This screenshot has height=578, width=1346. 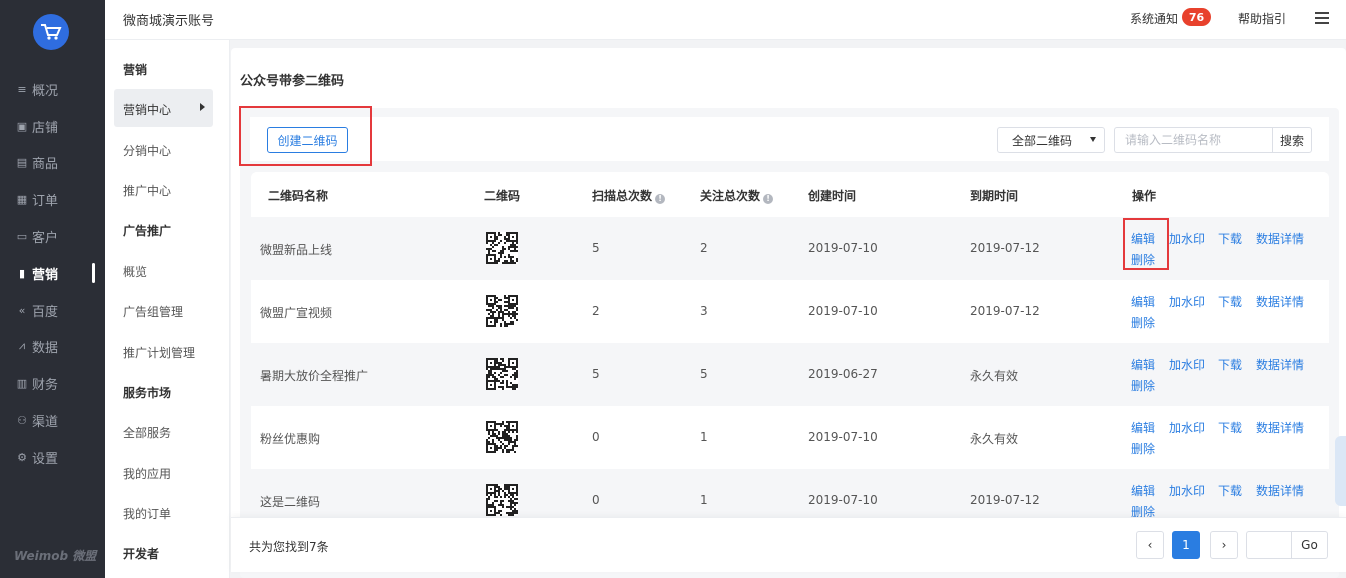 What do you see at coordinates (37, 273) in the screenshot?
I see `nav-item-marketing: ▮ 营销` at bounding box center [37, 273].